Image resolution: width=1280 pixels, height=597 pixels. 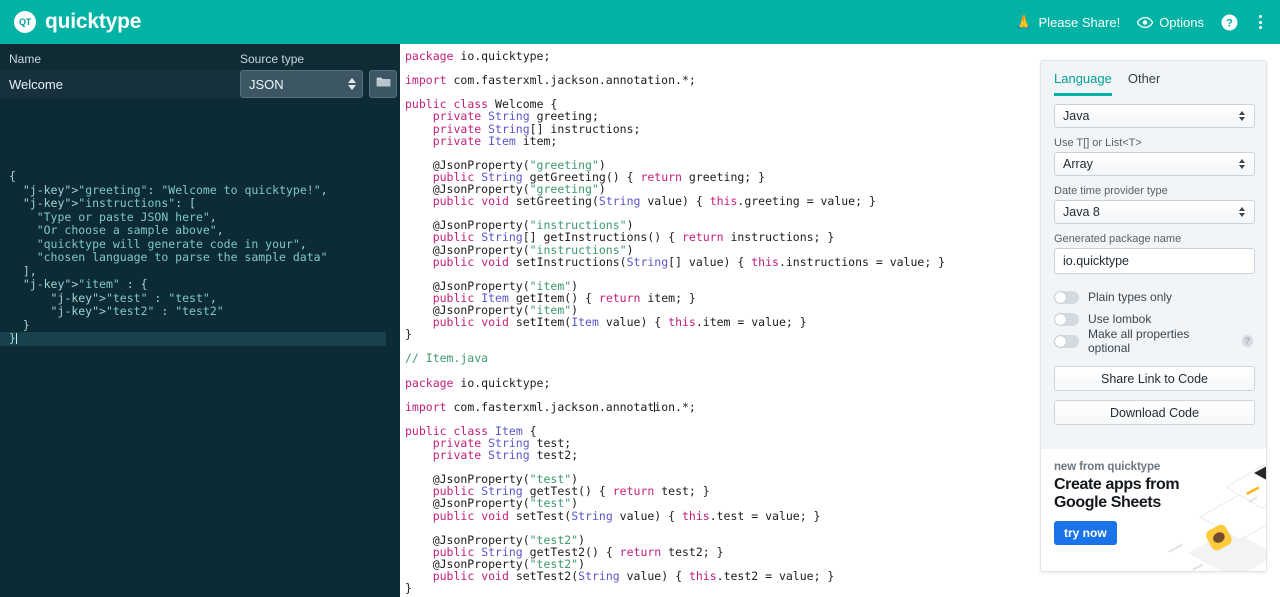 I want to click on name-field-group: Name, so click(x=120, y=74).